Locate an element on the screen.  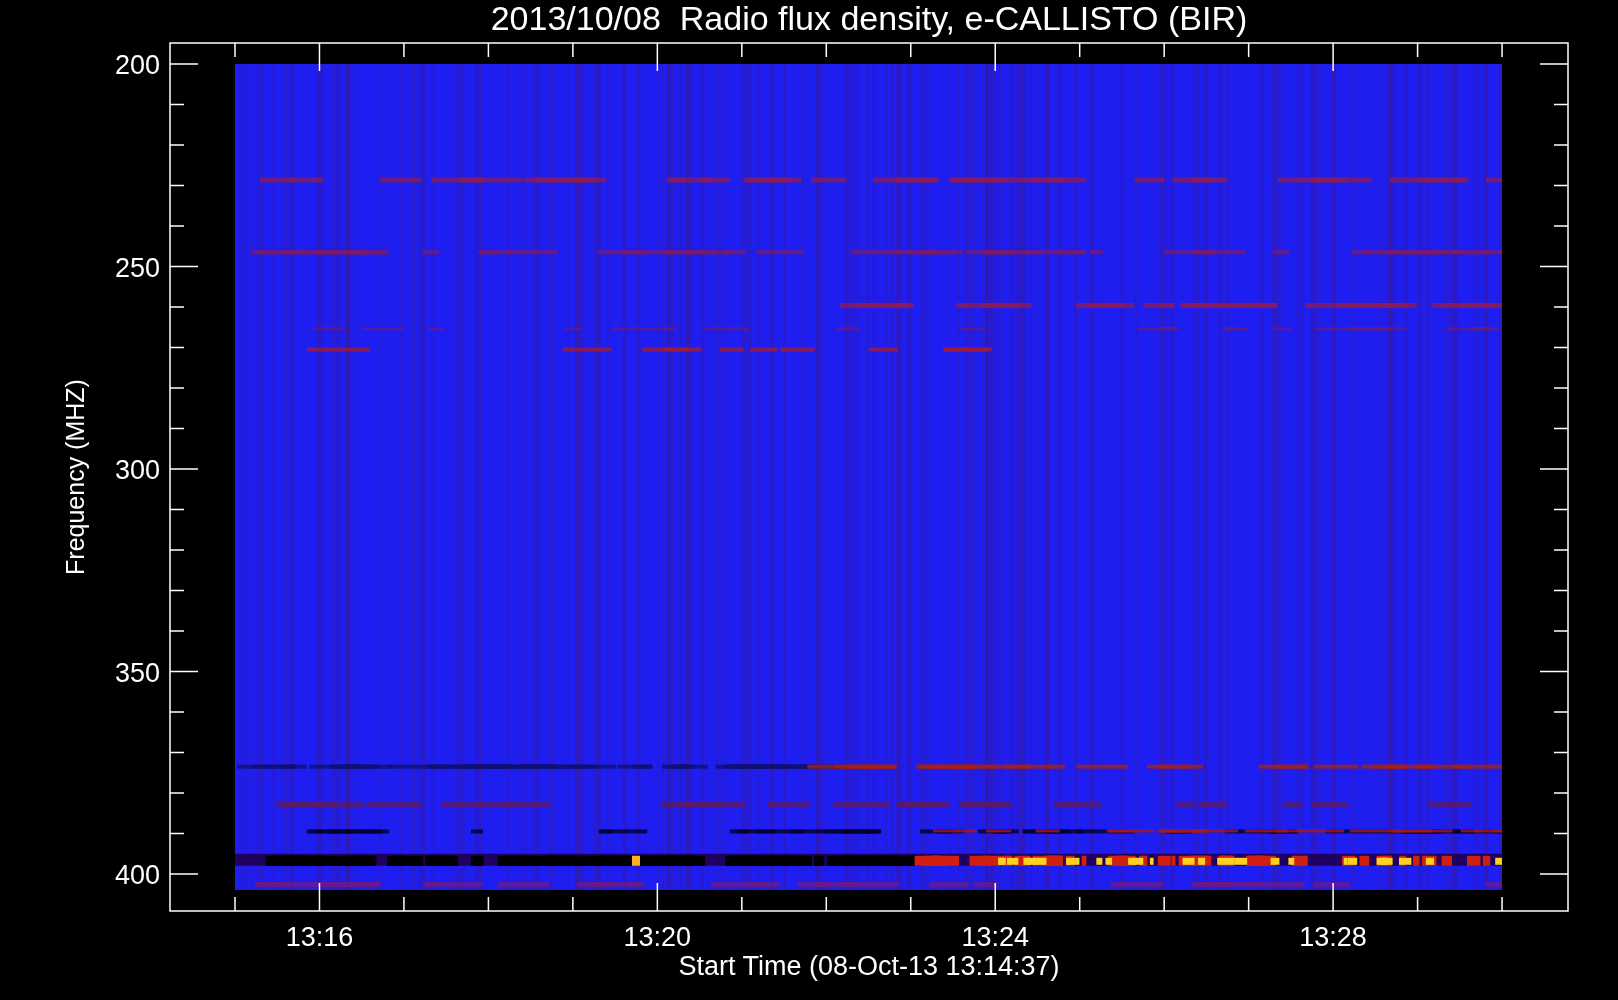
chart-title: 2013/10/08 Radio flux density, e-CALLISTO (BIR) is located at coordinates (869, 18).